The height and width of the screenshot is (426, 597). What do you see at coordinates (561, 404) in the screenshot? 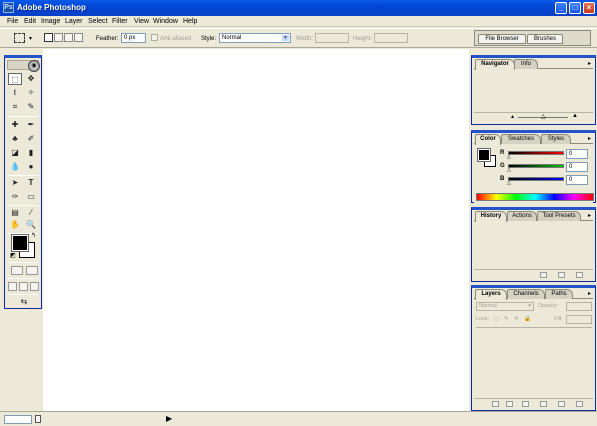
I see `new-layer-icon` at bounding box center [561, 404].